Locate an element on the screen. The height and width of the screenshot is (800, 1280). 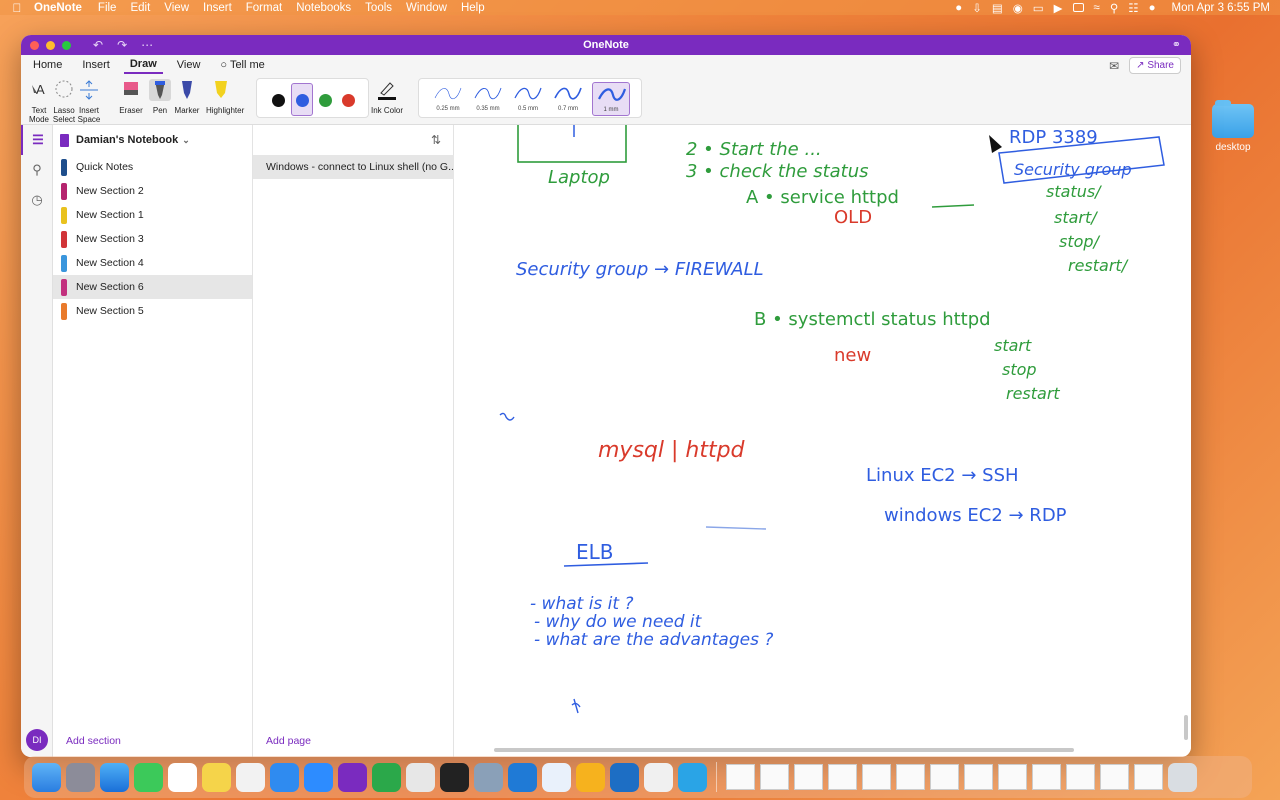
sort-icon: ⇅ is located at coordinates (436, 140).